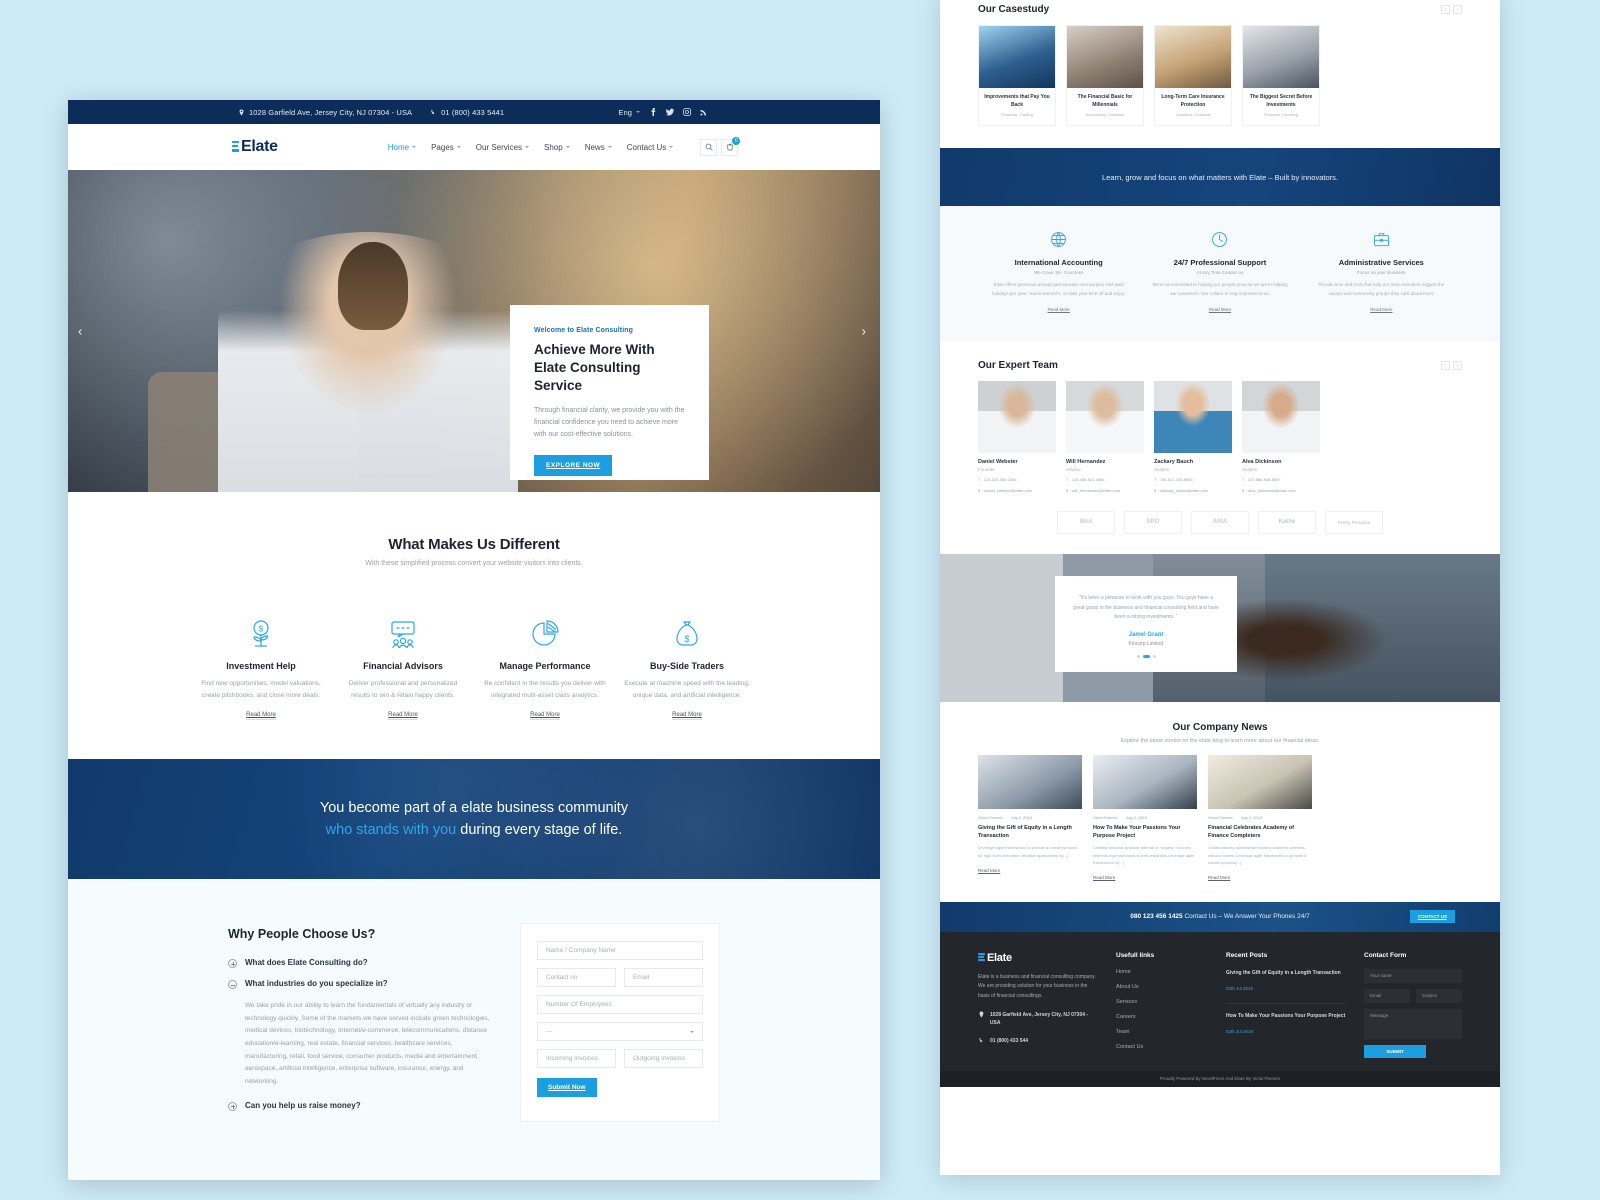  Describe the element at coordinates (1038, 1041) in the screenshot. I see `footer-phone: 01 (800) 433 544` at that location.